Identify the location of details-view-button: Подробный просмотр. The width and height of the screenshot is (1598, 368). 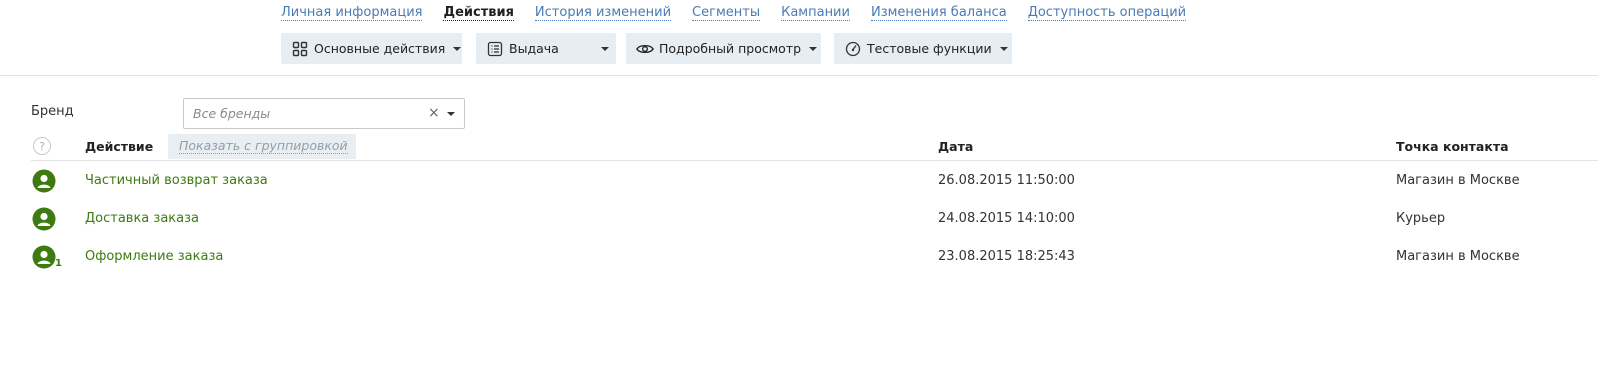
(723, 48).